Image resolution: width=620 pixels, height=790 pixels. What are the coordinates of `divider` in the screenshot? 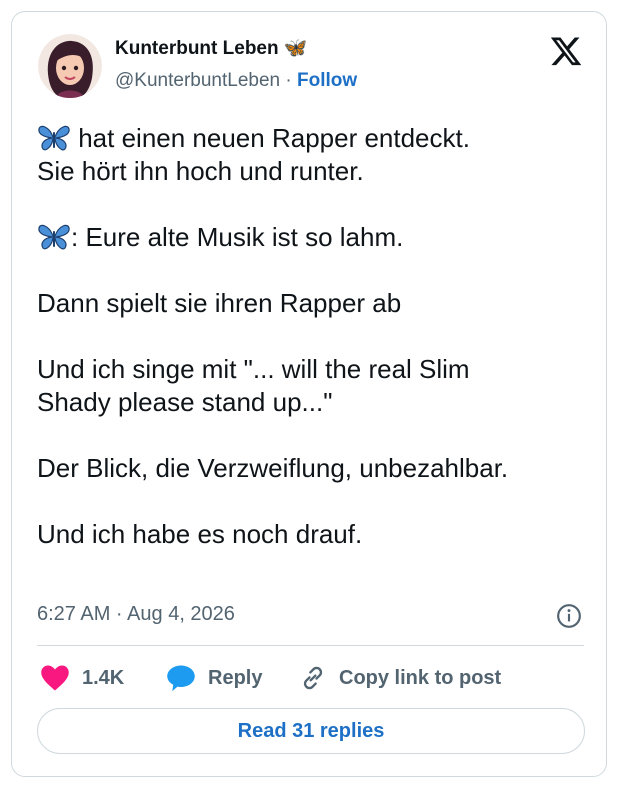 It's located at (310, 645).